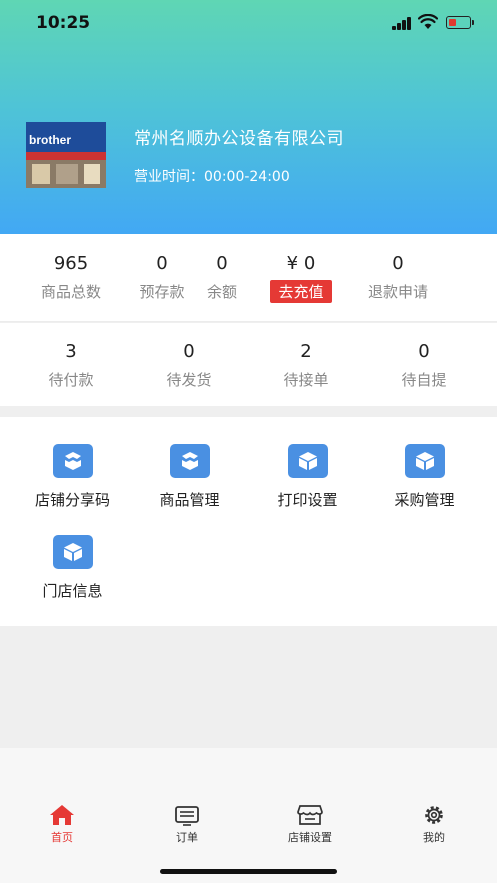  I want to click on store-photo: brother, so click(66, 155).